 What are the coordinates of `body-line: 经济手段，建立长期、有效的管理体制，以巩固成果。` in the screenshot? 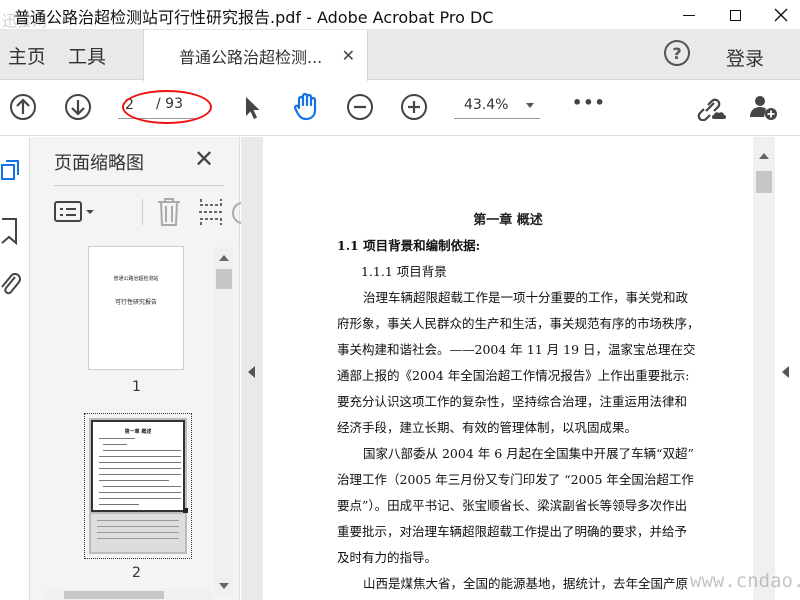 It's located at (487, 427).